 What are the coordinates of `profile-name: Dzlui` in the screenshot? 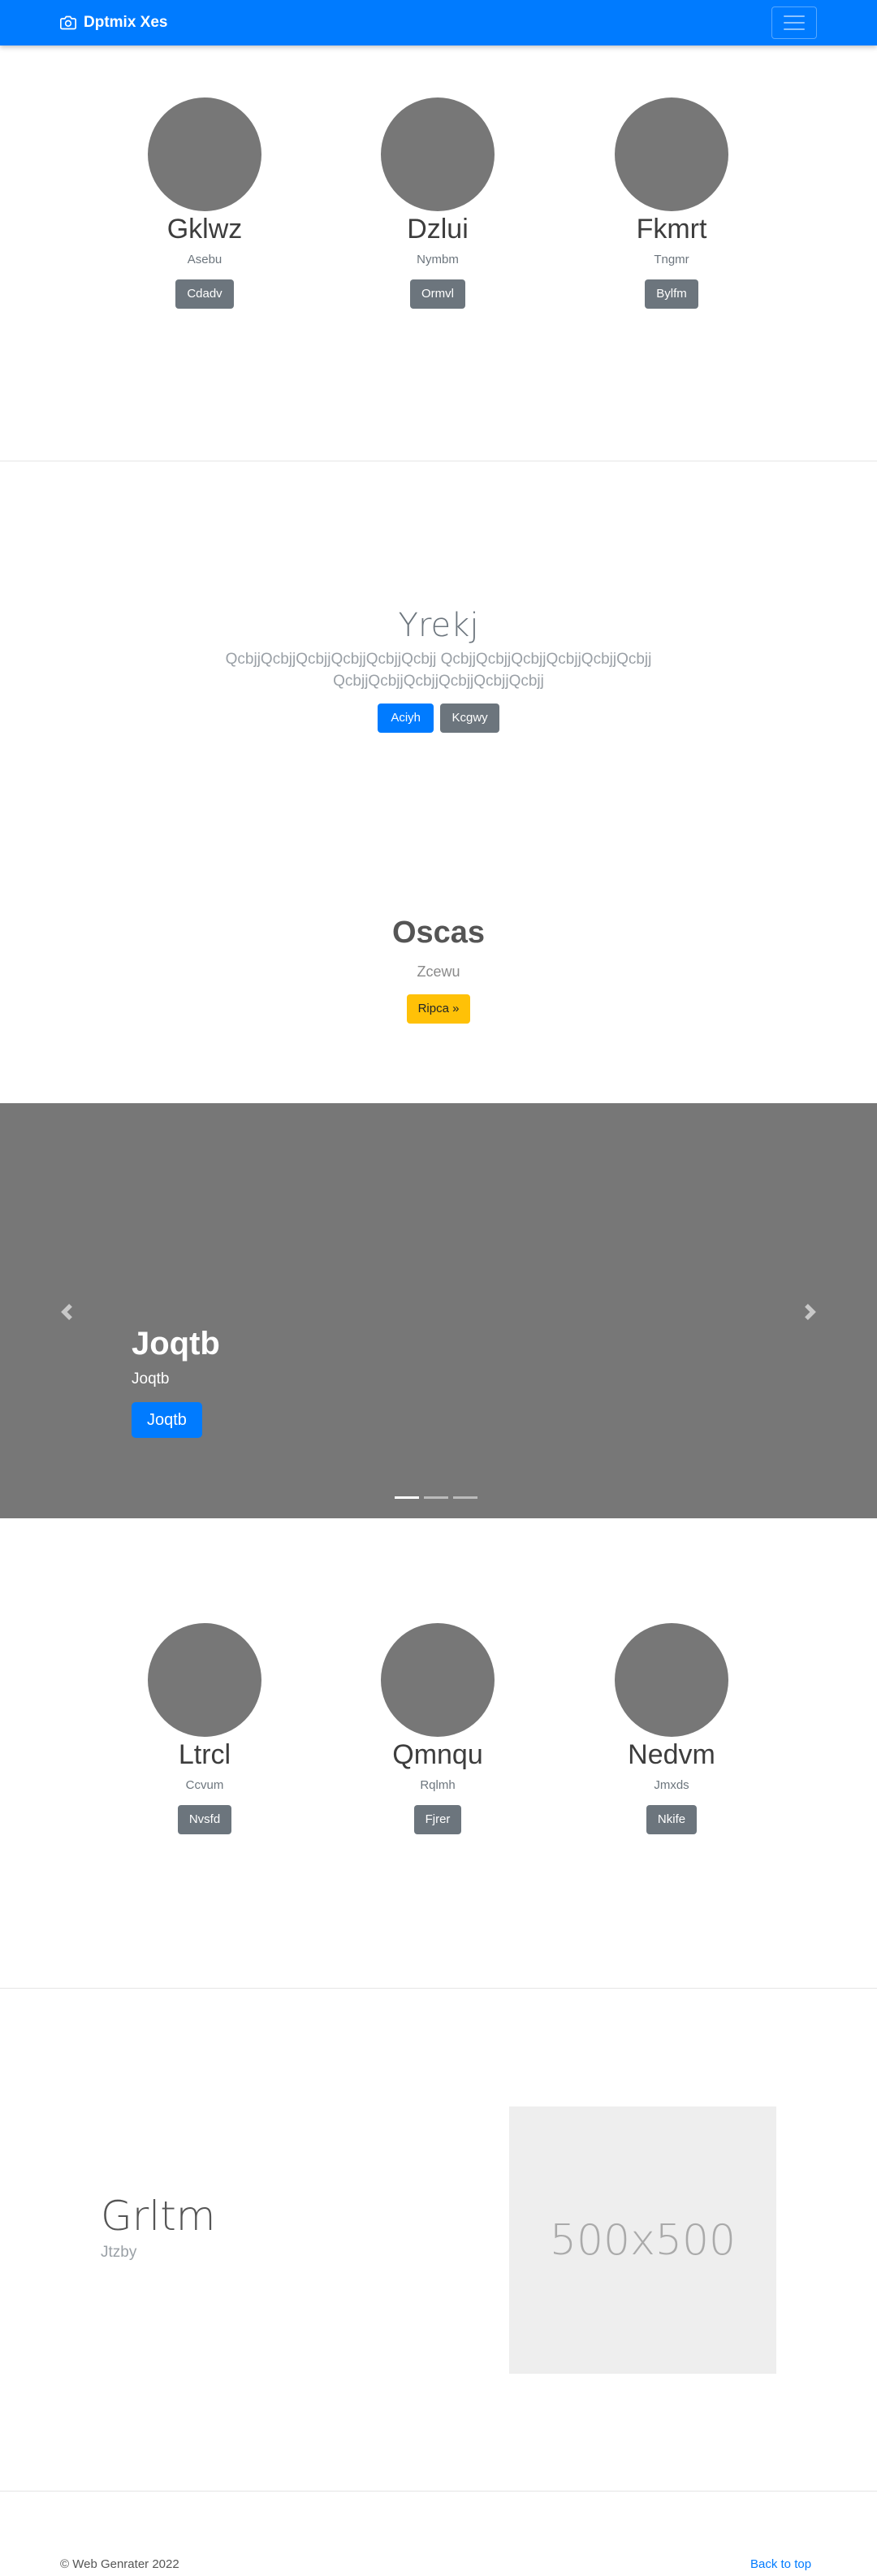 It's located at (438, 229).